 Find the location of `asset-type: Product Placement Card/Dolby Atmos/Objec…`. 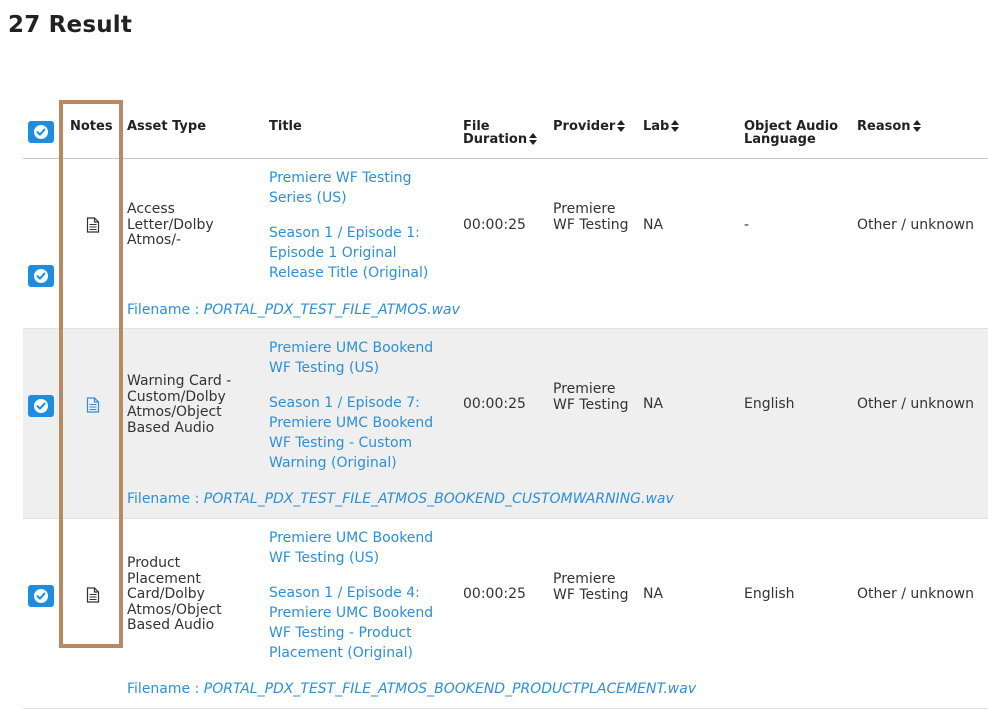

asset-type: Product Placement Card/Dolby Atmos/Objec… is located at coordinates (174, 594).